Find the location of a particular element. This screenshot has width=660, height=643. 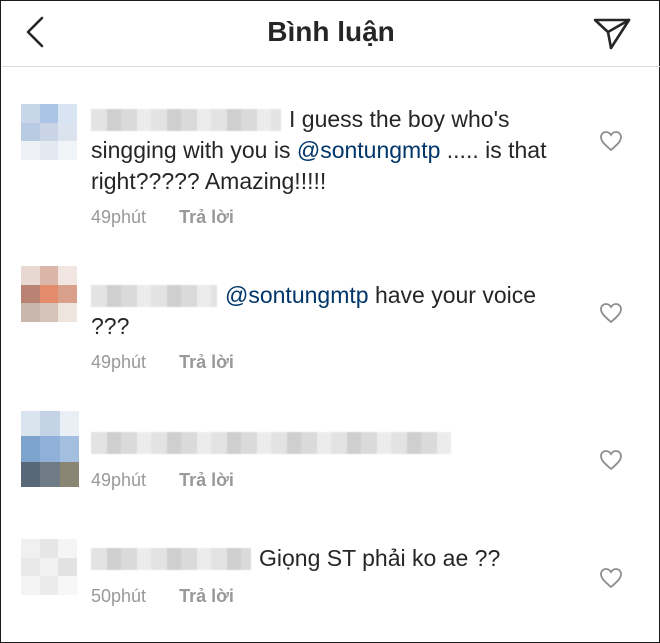

comment-item: 49phút Trả lời is located at coordinates (330, 456).